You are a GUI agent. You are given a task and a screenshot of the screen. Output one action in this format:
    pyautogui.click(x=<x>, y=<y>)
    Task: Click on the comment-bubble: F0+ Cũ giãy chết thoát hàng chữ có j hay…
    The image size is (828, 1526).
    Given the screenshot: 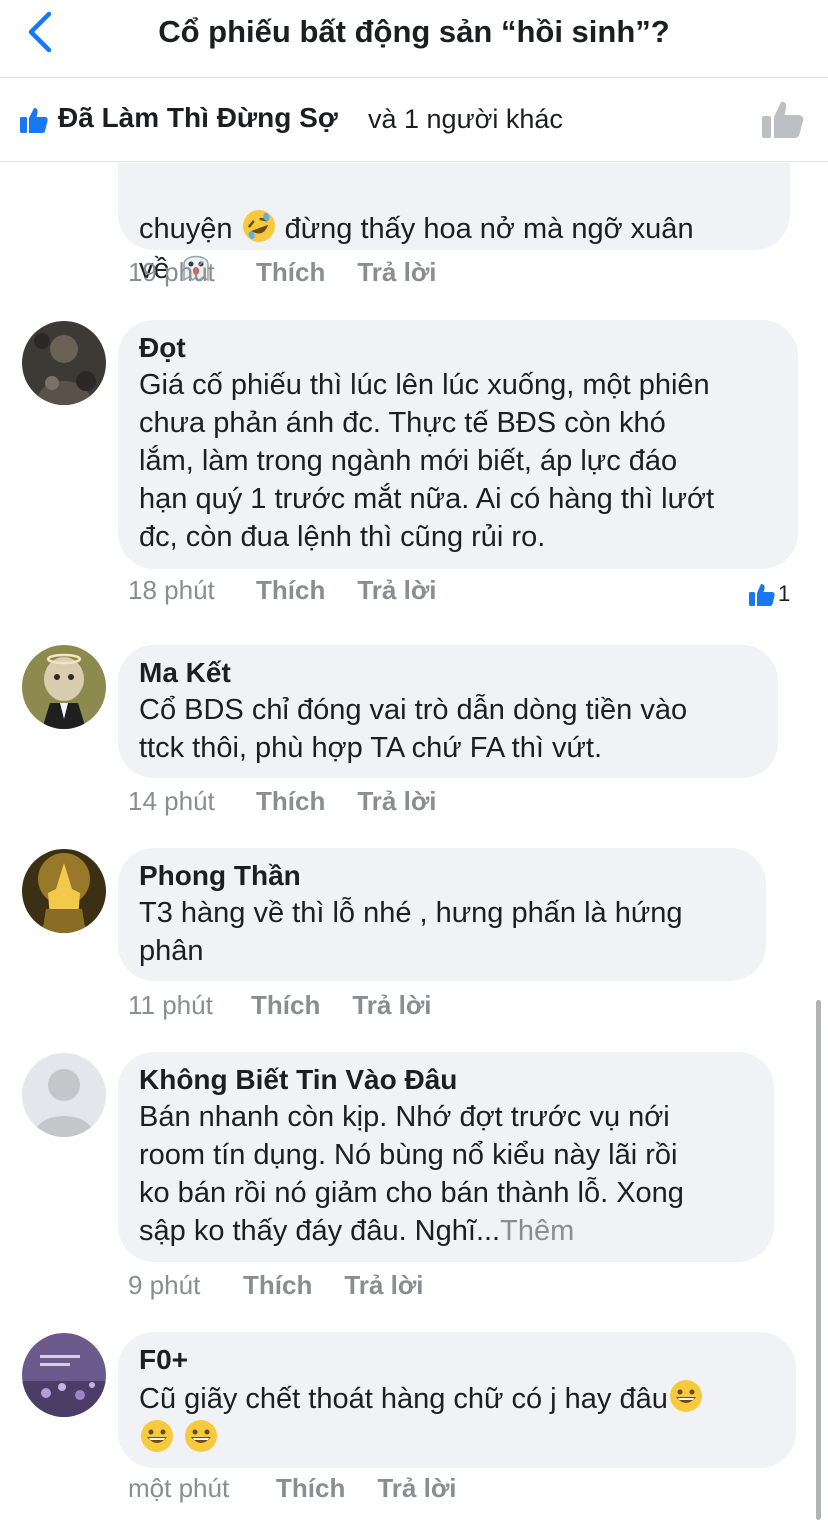 What is the action you would take?
    pyautogui.click(x=457, y=1400)
    